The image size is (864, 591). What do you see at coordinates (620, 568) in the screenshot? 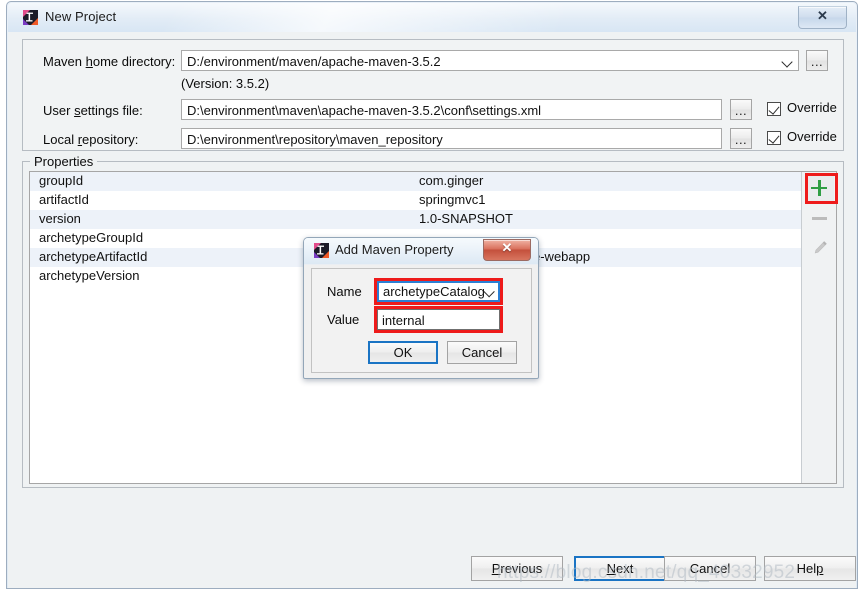
I see `next-button: Next` at bounding box center [620, 568].